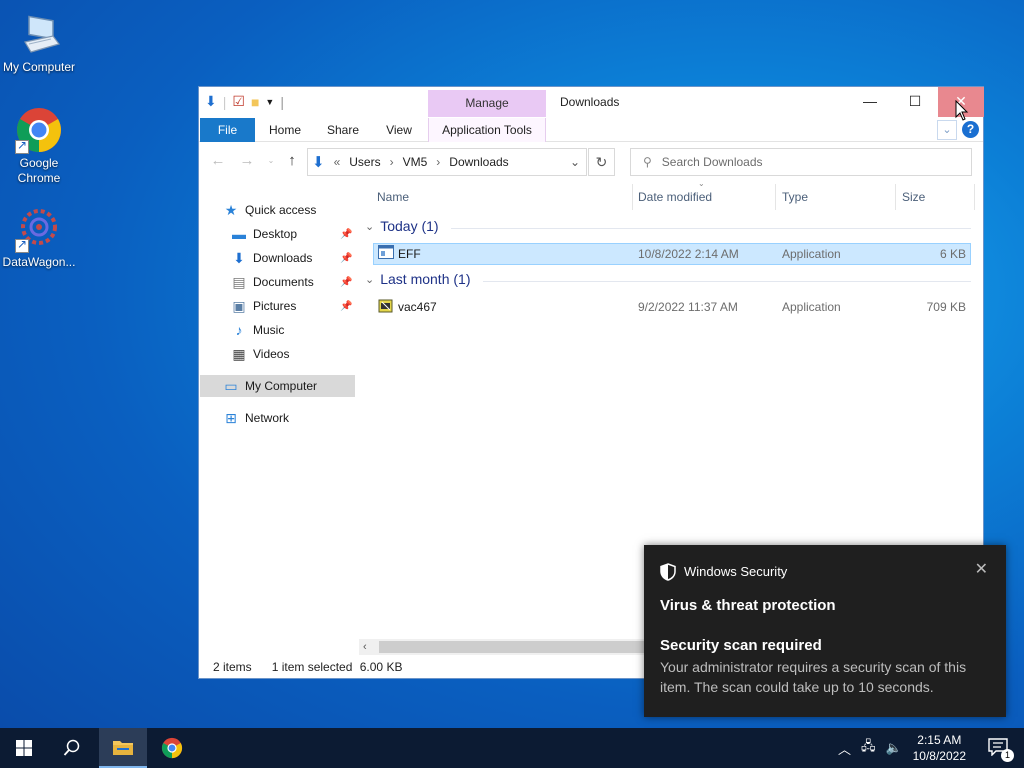 The height and width of the screenshot is (768, 1024). Describe the element at coordinates (271, 258) in the screenshot. I see `nav-item-downloads: ⬇ Downloads` at that location.